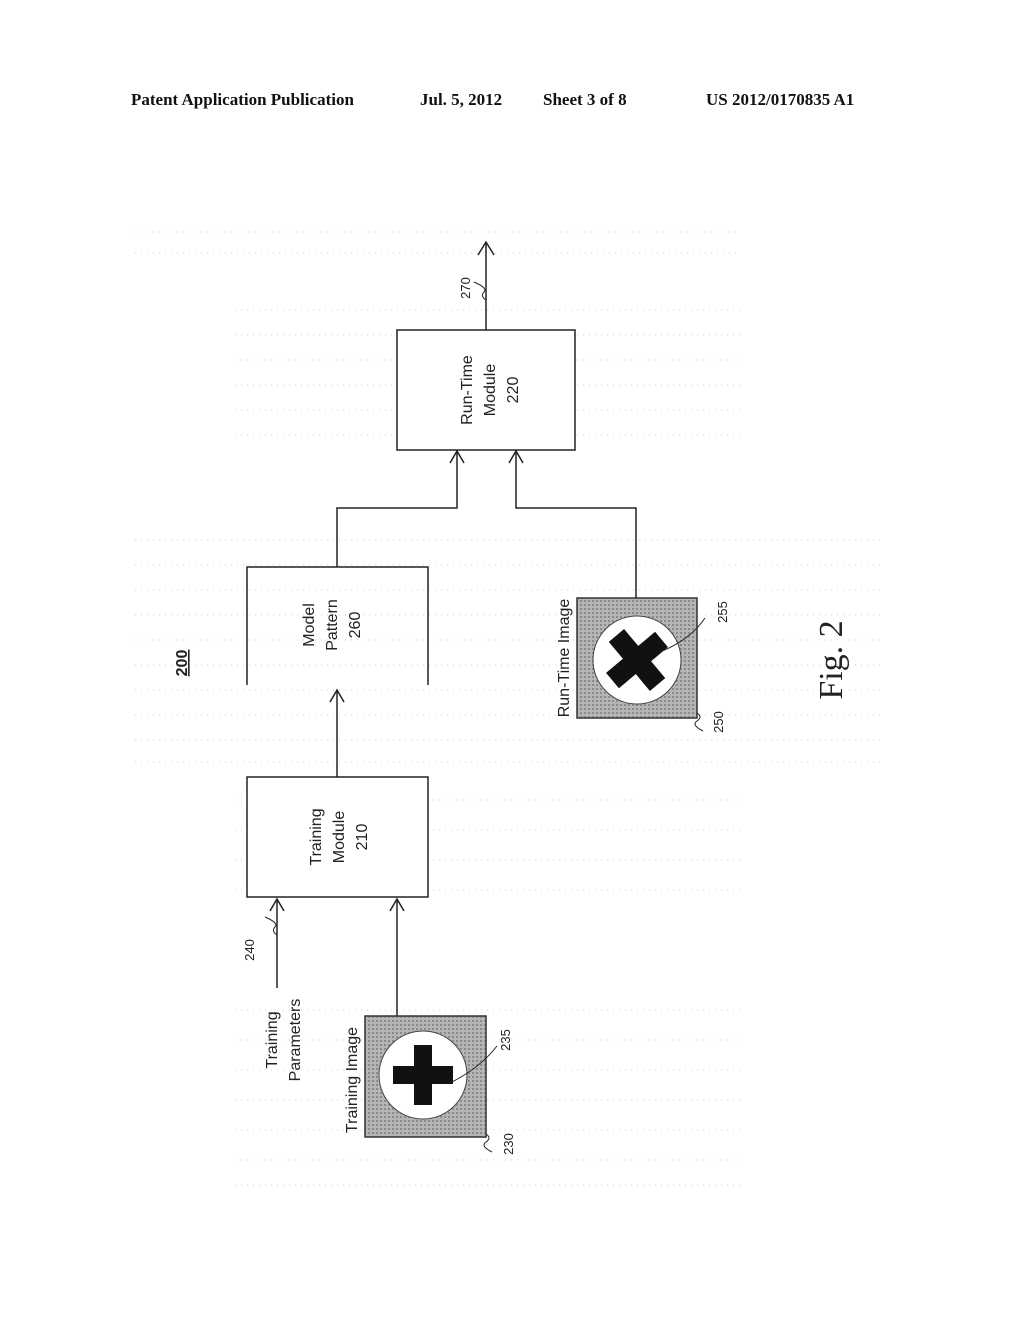  I want to click on run-time-module-line1: Run-Time, so click(467, 390).